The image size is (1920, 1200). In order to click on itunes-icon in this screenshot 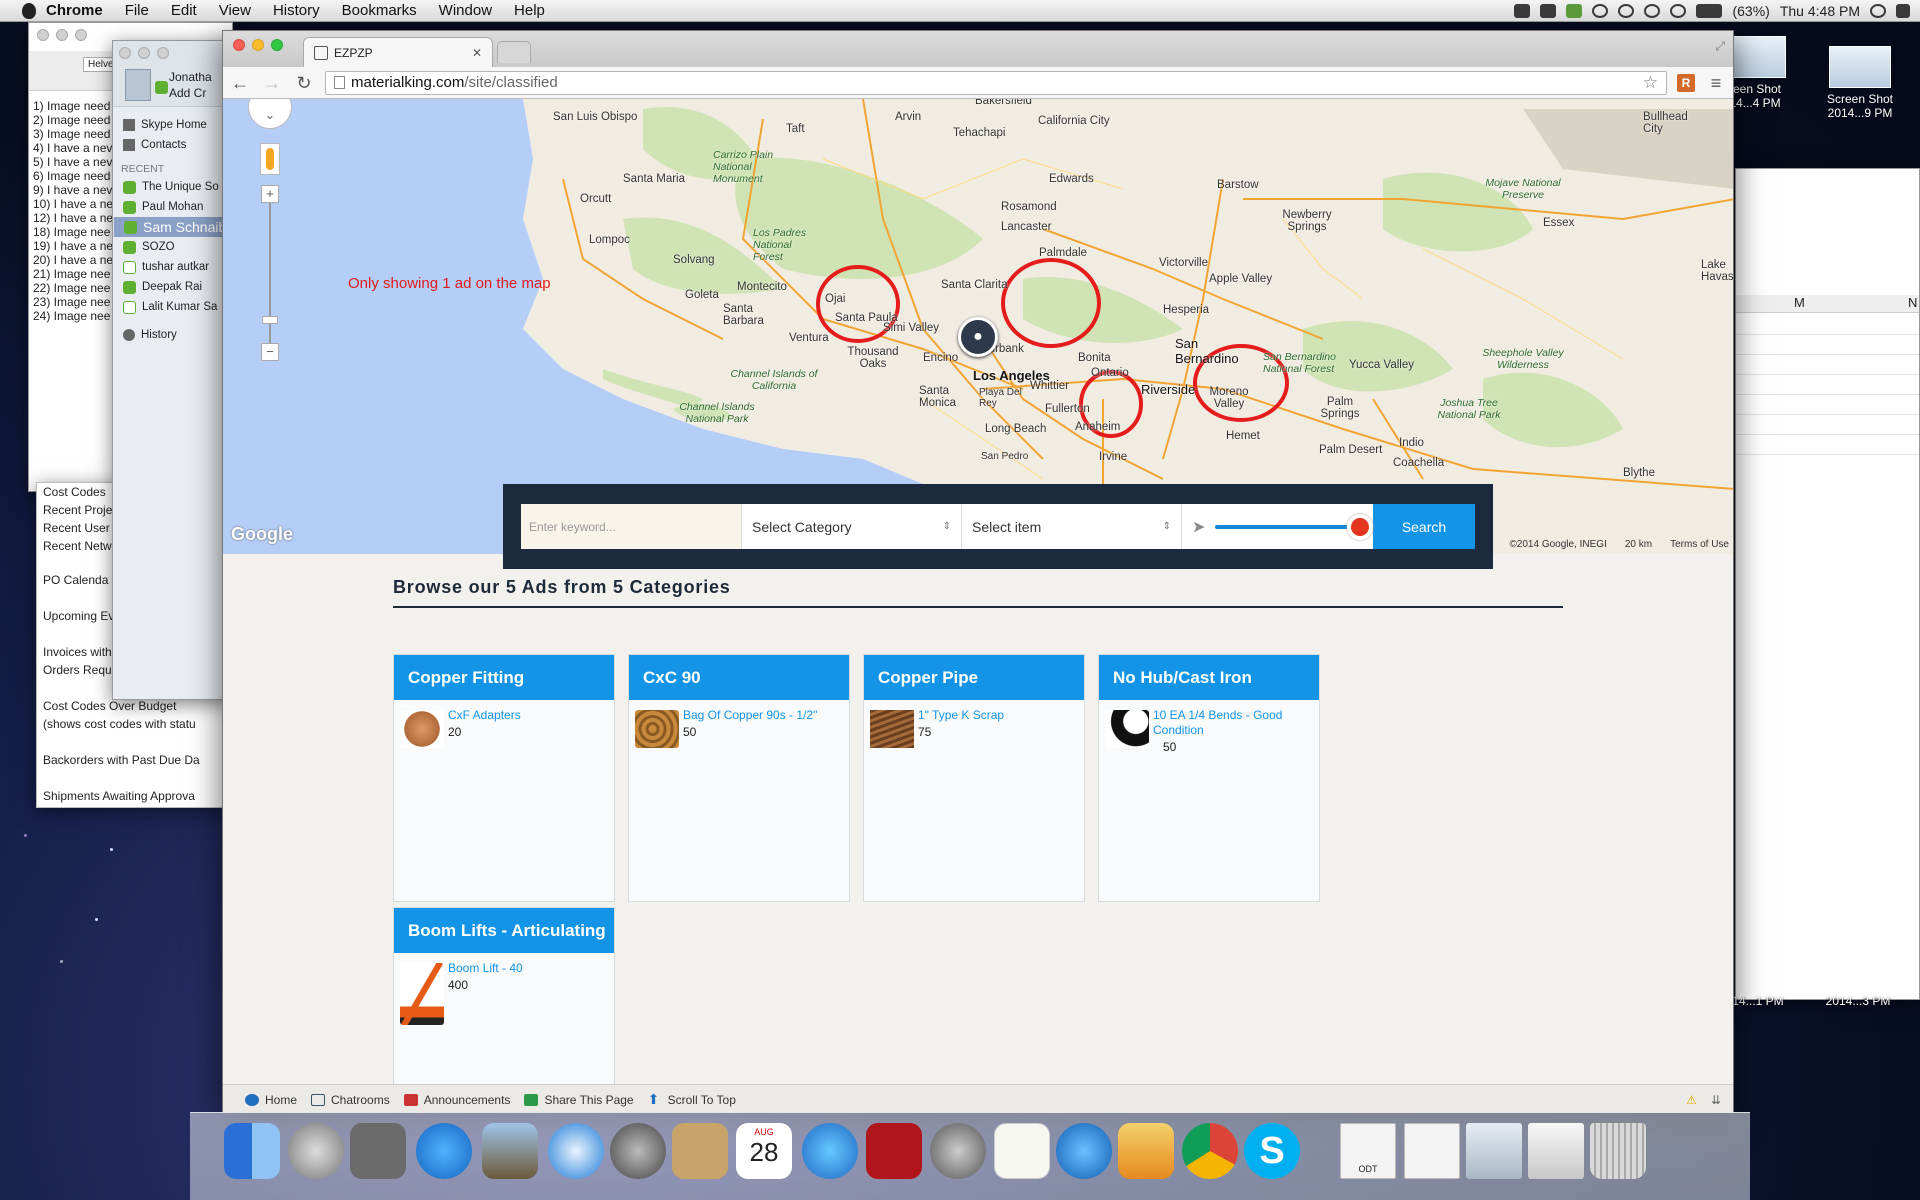, I will do `click(830, 1151)`.